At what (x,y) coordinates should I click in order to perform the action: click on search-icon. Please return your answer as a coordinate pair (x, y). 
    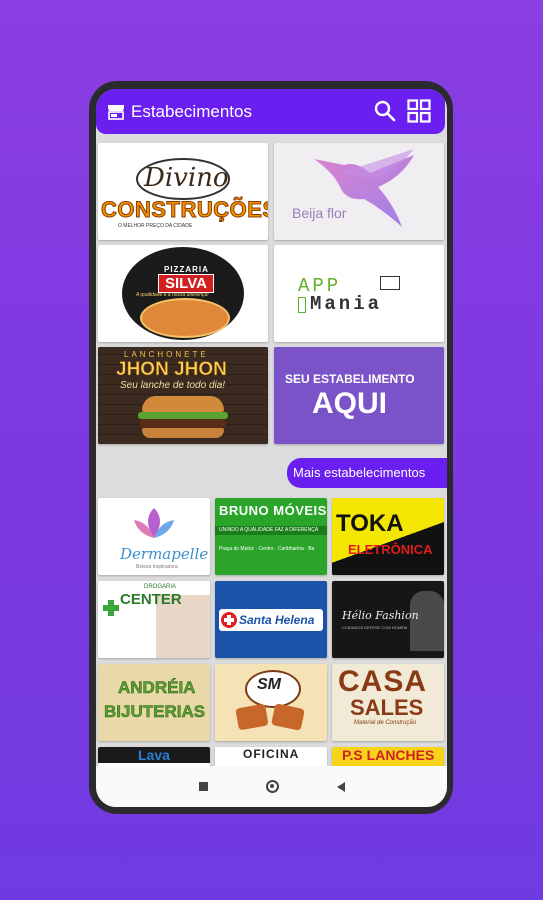
    Looking at the image, I should click on (385, 111).